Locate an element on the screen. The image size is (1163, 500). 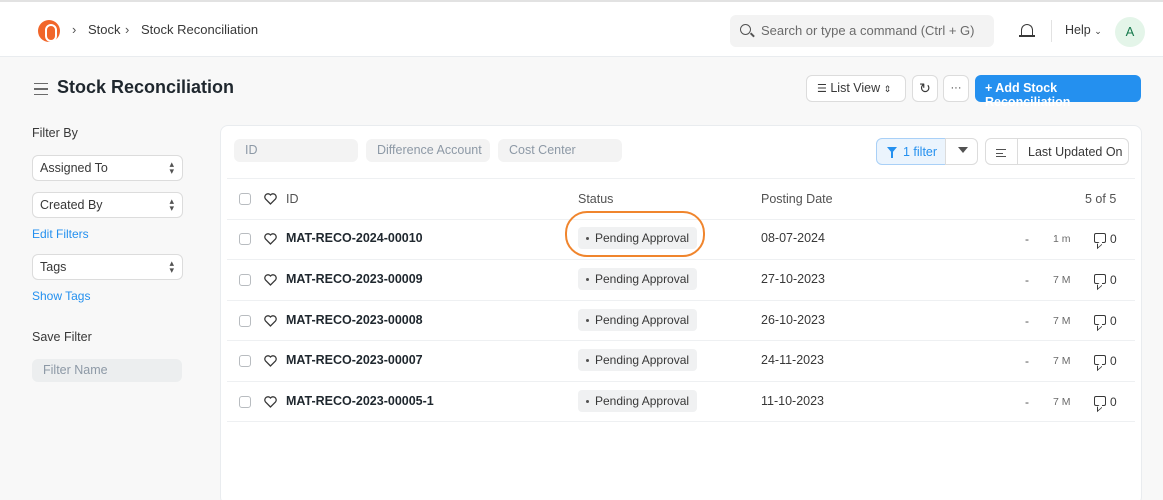
assigned-to-label: Assigned To is located at coordinates (74, 168).